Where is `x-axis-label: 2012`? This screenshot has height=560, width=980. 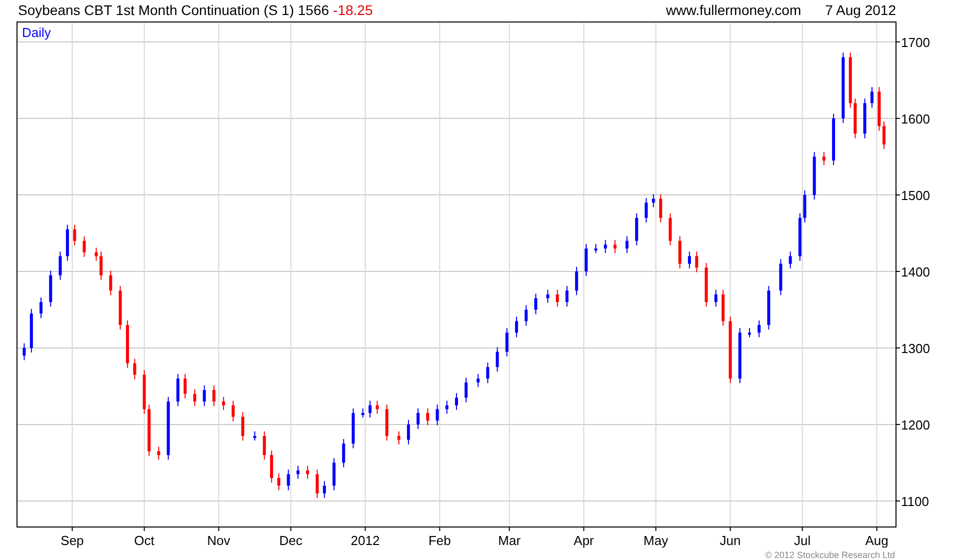 x-axis-label: 2012 is located at coordinates (365, 540).